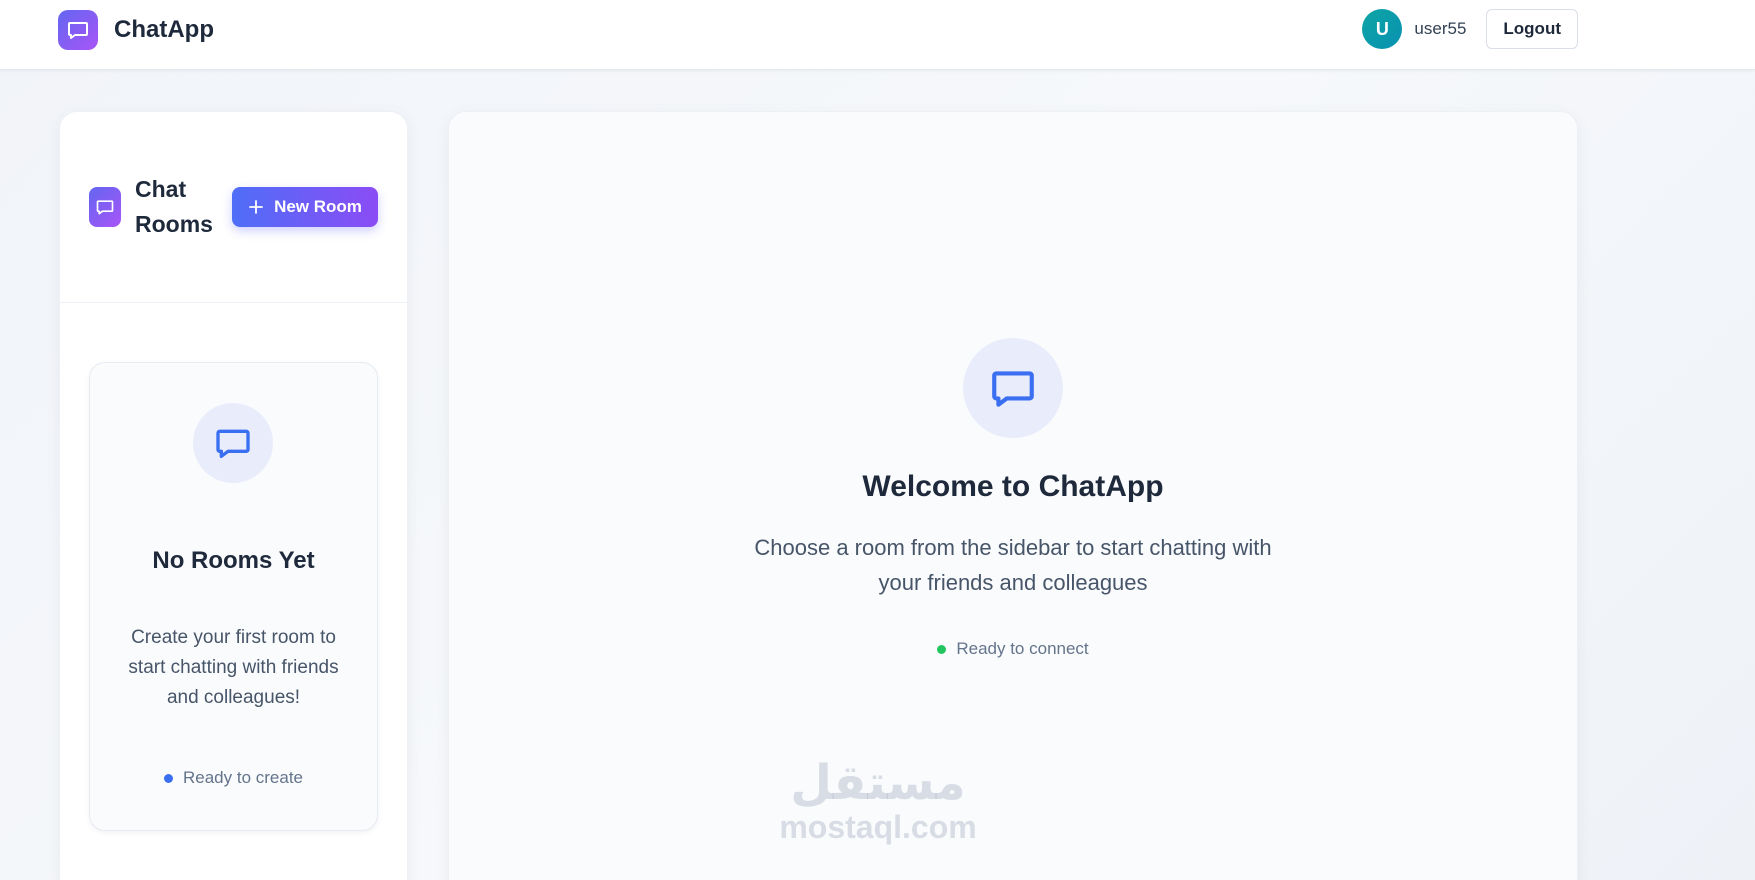 This screenshot has width=1755, height=880. What do you see at coordinates (1532, 29) in the screenshot?
I see `logout-button: Logout` at bounding box center [1532, 29].